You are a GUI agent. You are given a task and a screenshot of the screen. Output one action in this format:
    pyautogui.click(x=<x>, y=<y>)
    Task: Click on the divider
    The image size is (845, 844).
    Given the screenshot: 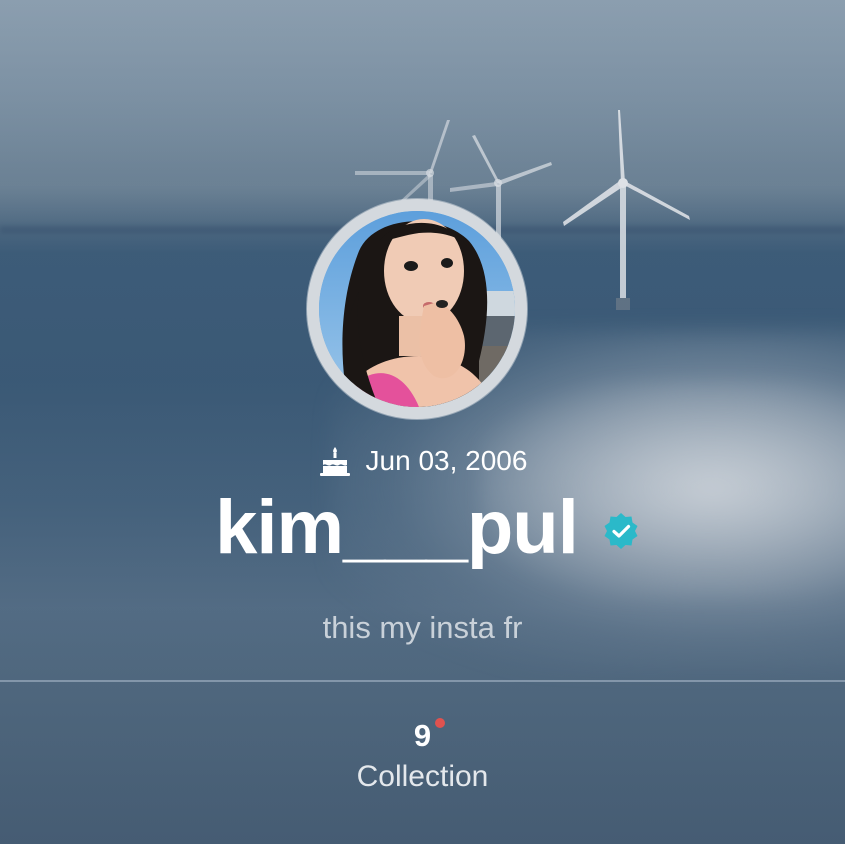 What is the action you would take?
    pyautogui.click(x=422, y=681)
    